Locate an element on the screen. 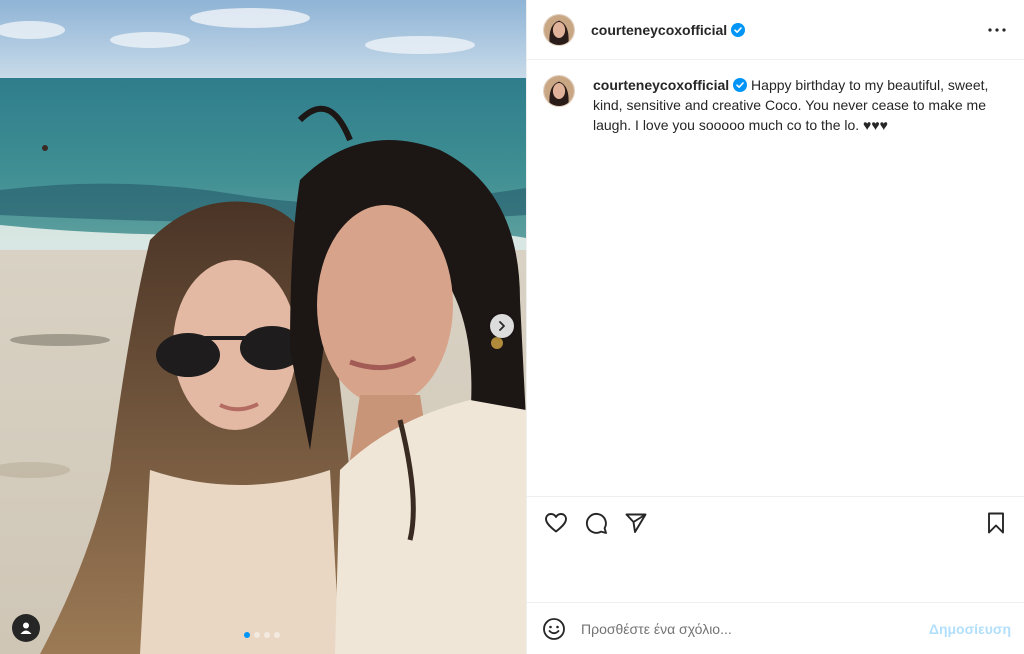 The image size is (1024, 654). header-username: courteneycoxofficial is located at coordinates (659, 30).